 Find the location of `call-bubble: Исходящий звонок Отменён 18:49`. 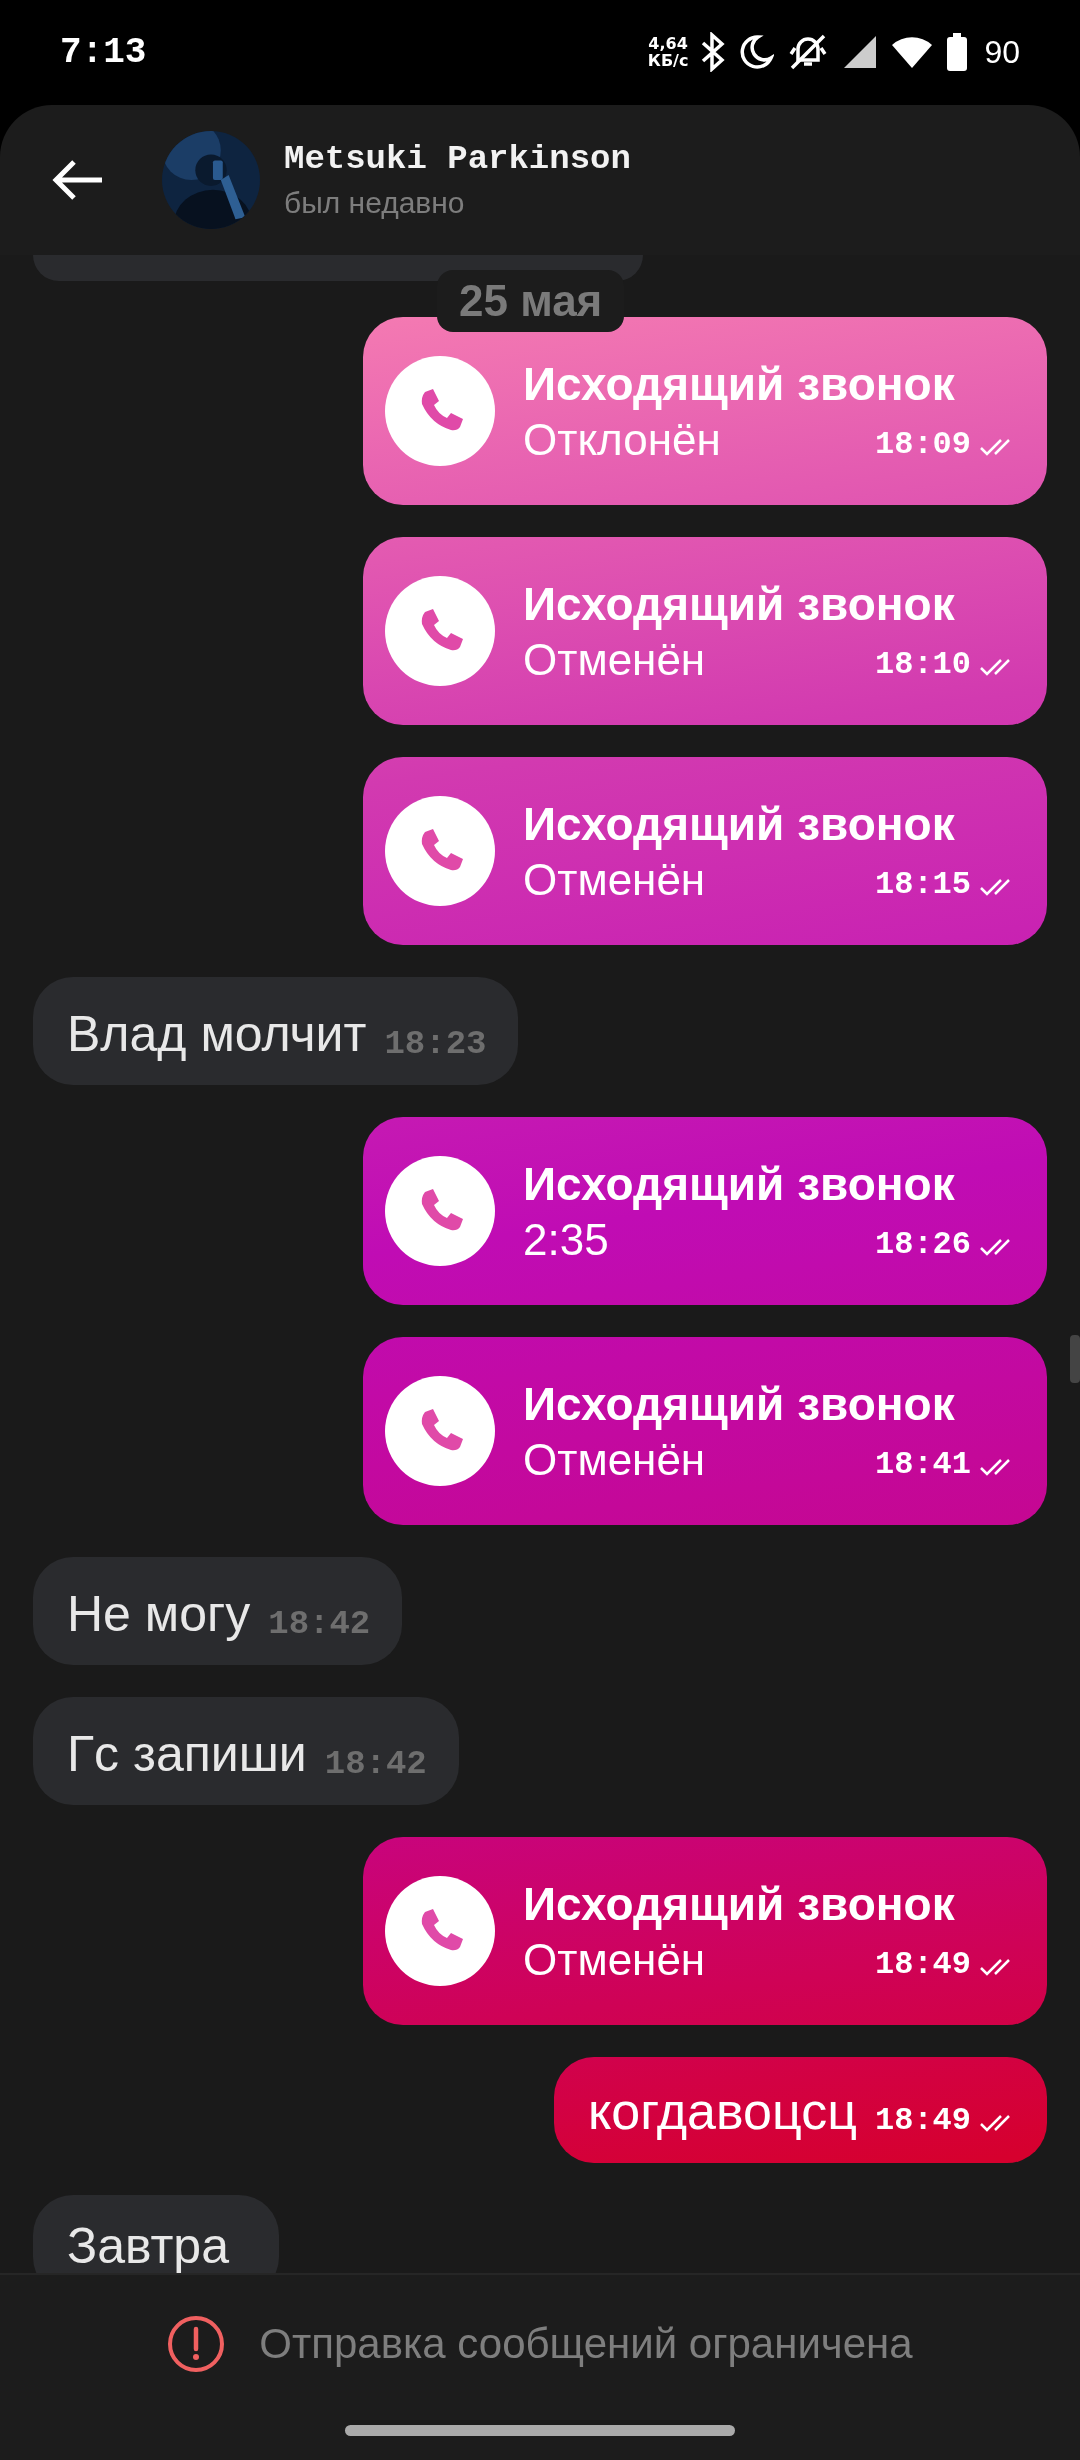

call-bubble: Исходящий звонок Отменён 18:49 is located at coordinates (705, 1930).